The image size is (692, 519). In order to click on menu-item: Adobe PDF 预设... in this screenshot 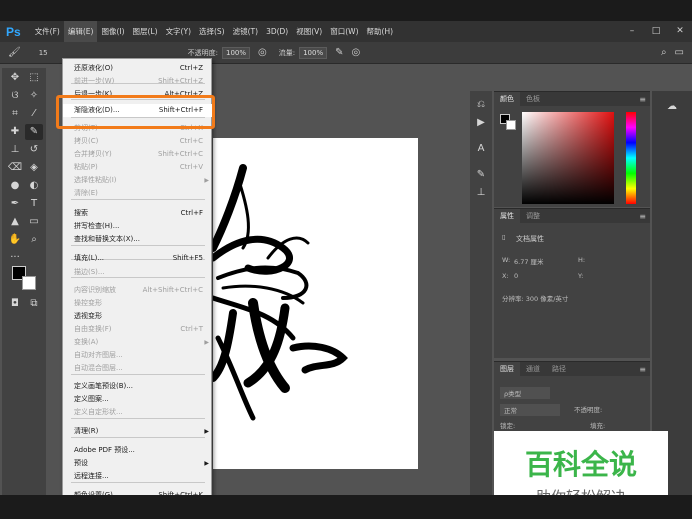, I will do `click(138, 450)`.